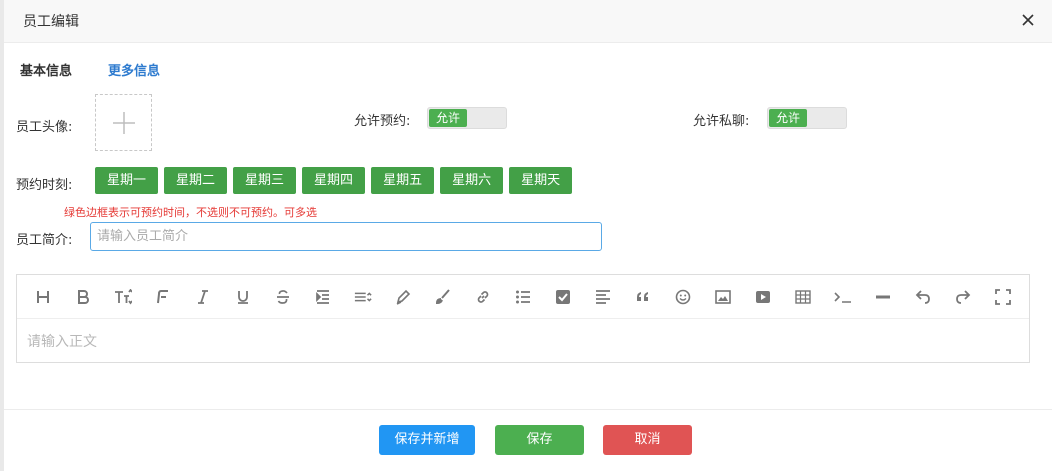 This screenshot has width=1052, height=471. I want to click on save-button: 保存, so click(539, 440).